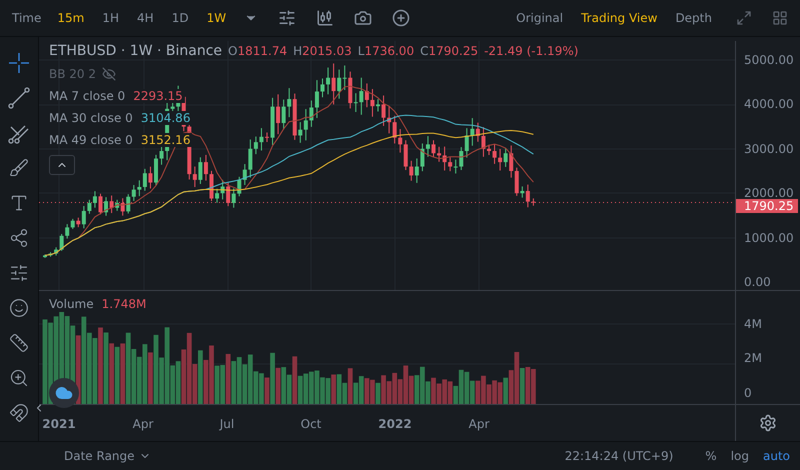 The image size is (800, 470). I want to click on price-axis-label: 3000.00, so click(769, 149).